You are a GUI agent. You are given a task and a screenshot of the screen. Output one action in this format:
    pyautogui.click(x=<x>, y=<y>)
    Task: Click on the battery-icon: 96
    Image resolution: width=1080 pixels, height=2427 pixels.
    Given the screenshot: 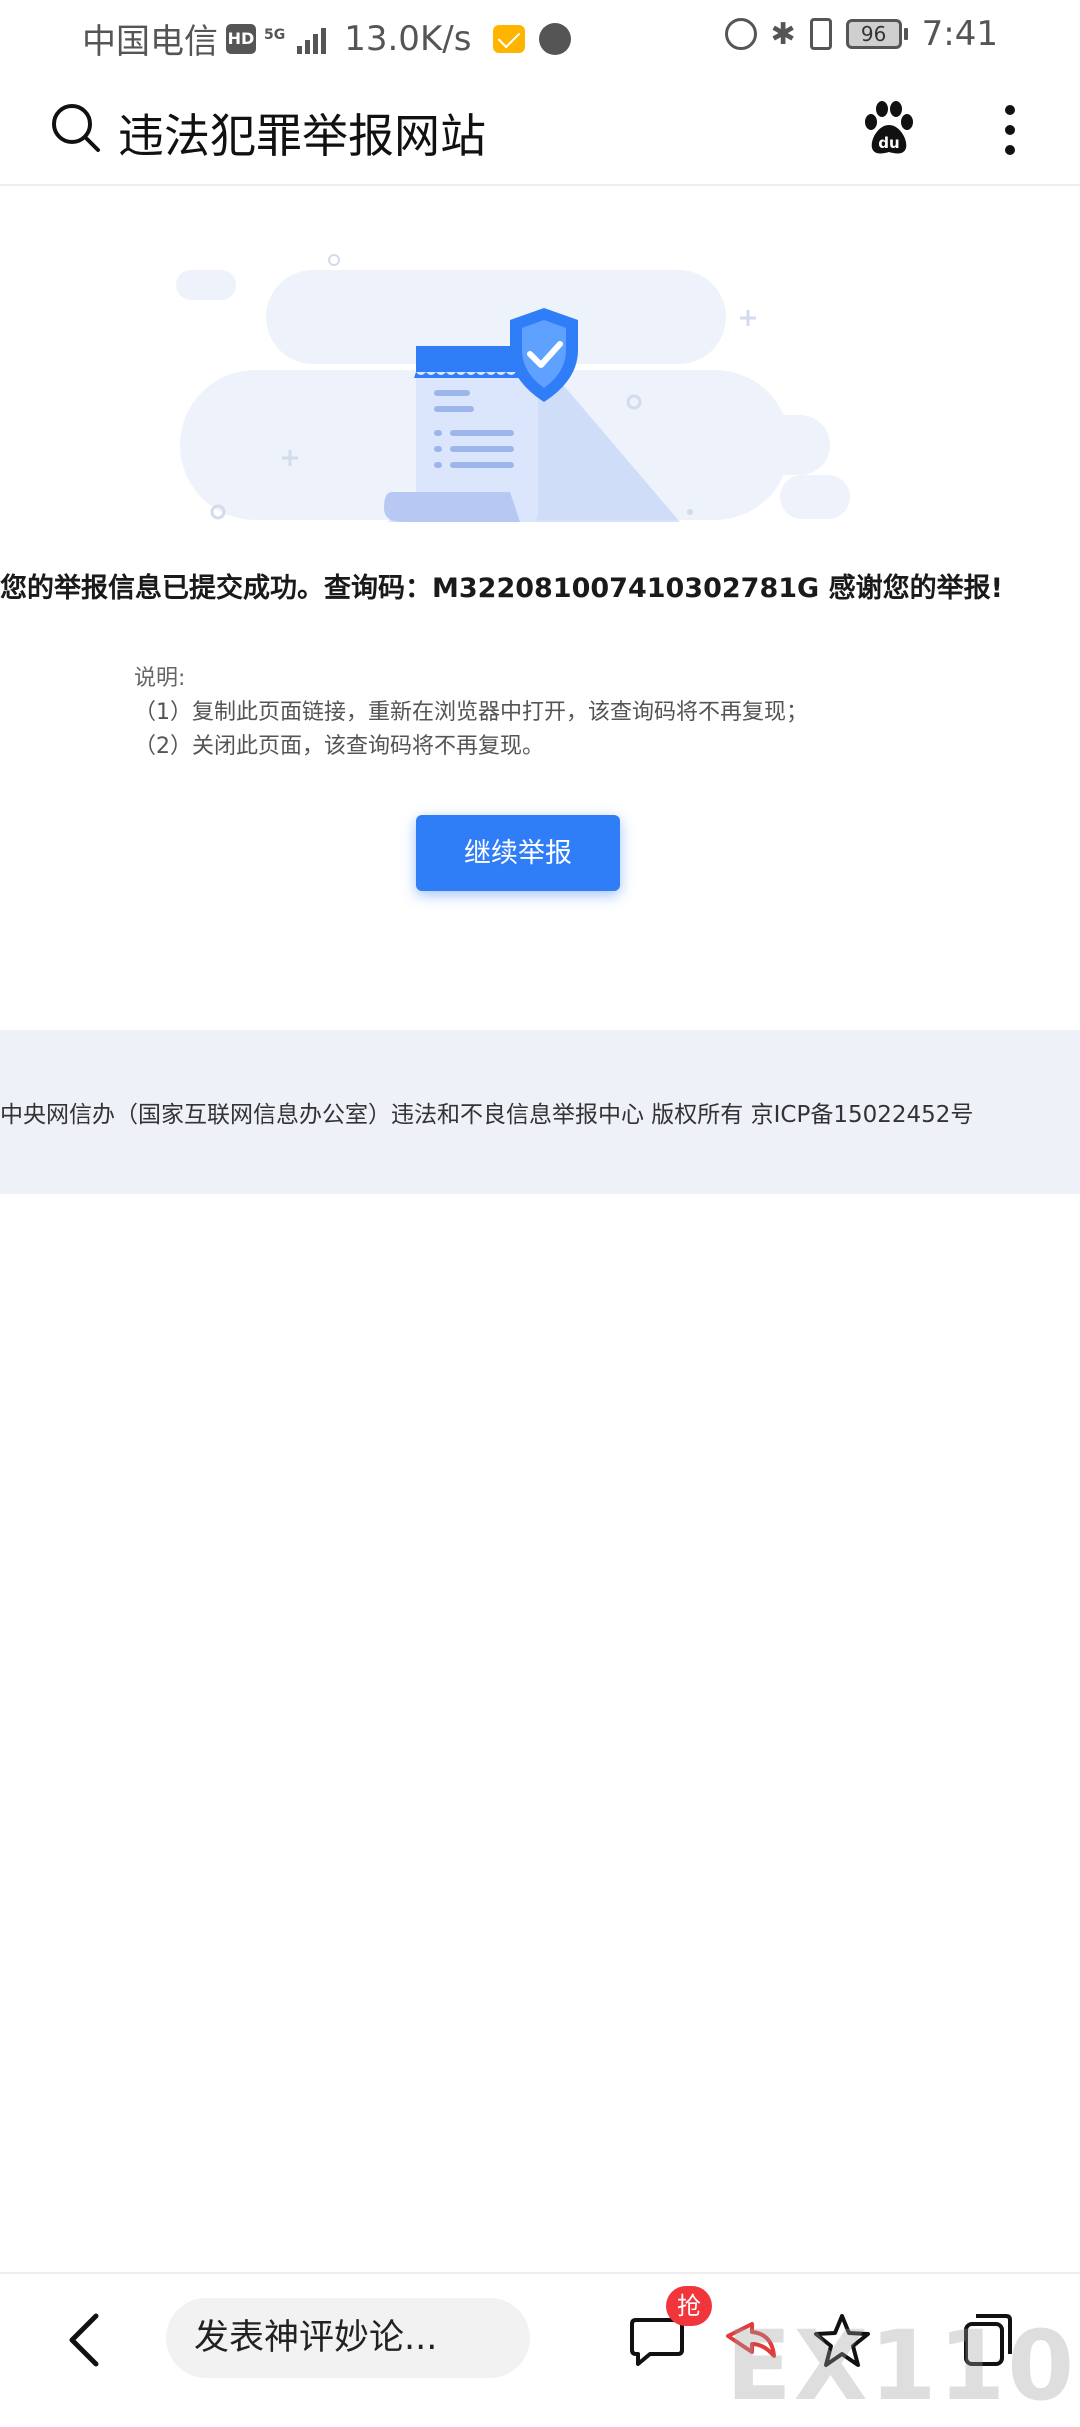 What is the action you would take?
    pyautogui.click(x=876, y=34)
    